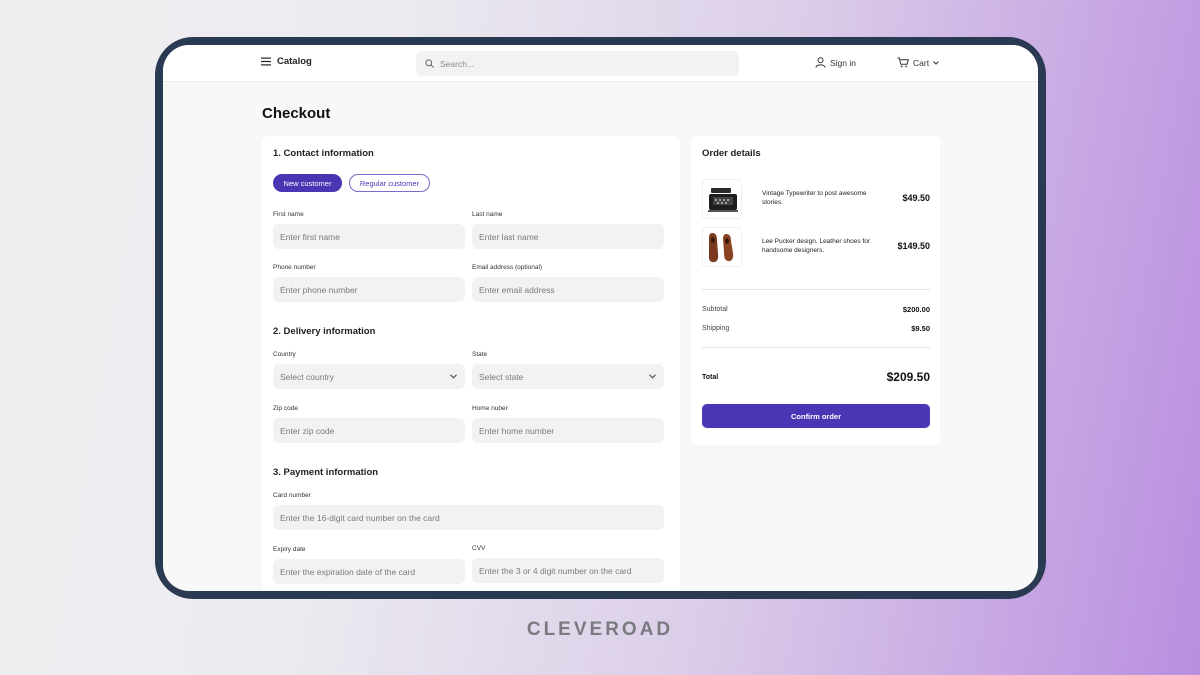  I want to click on total-label: Total, so click(710, 377).